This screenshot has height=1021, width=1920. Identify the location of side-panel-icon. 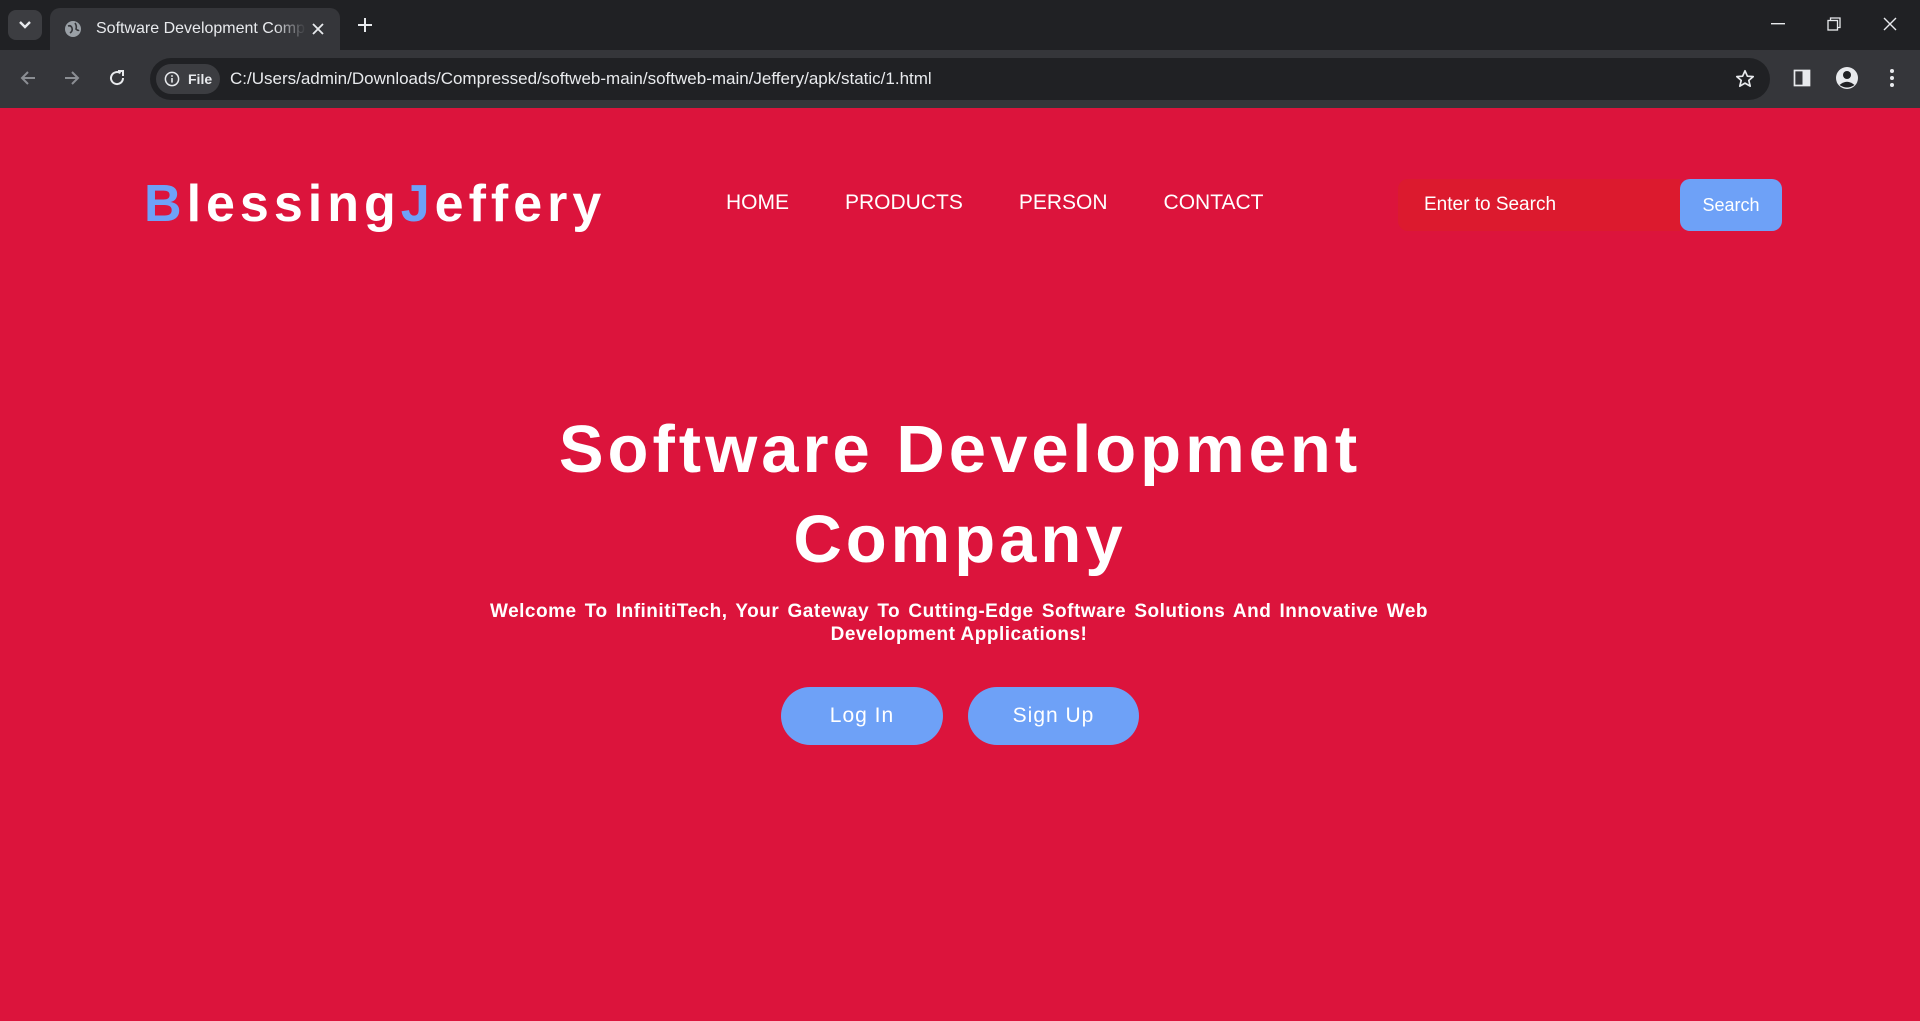
(1802, 78).